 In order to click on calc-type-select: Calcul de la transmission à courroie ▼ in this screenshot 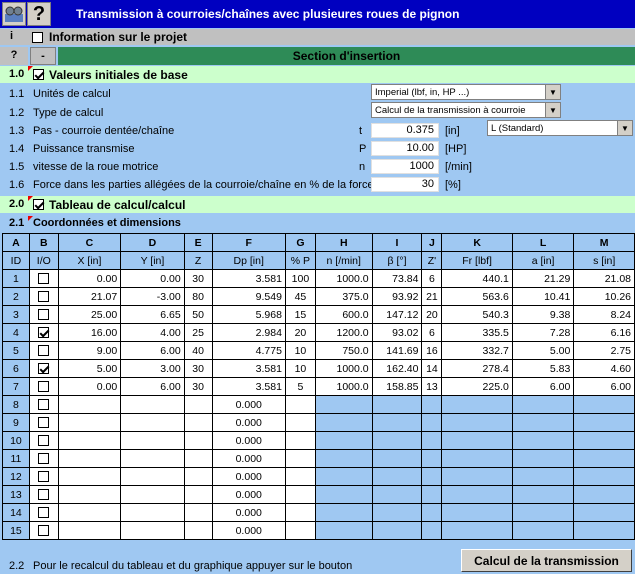, I will do `click(466, 110)`.